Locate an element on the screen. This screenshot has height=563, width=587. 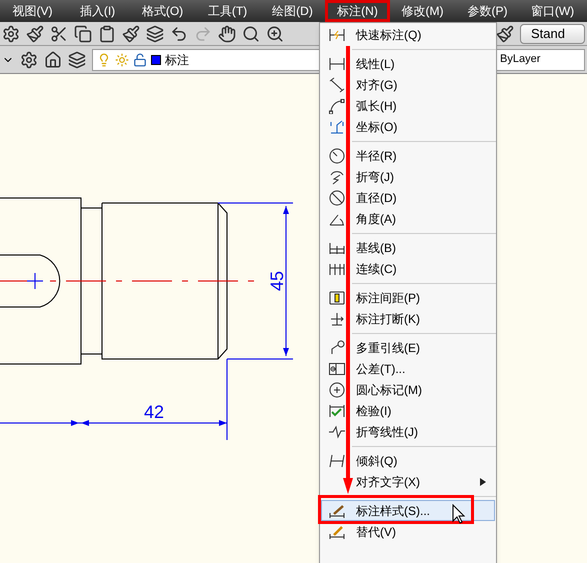
layer-name: 标注 is located at coordinates (177, 60).